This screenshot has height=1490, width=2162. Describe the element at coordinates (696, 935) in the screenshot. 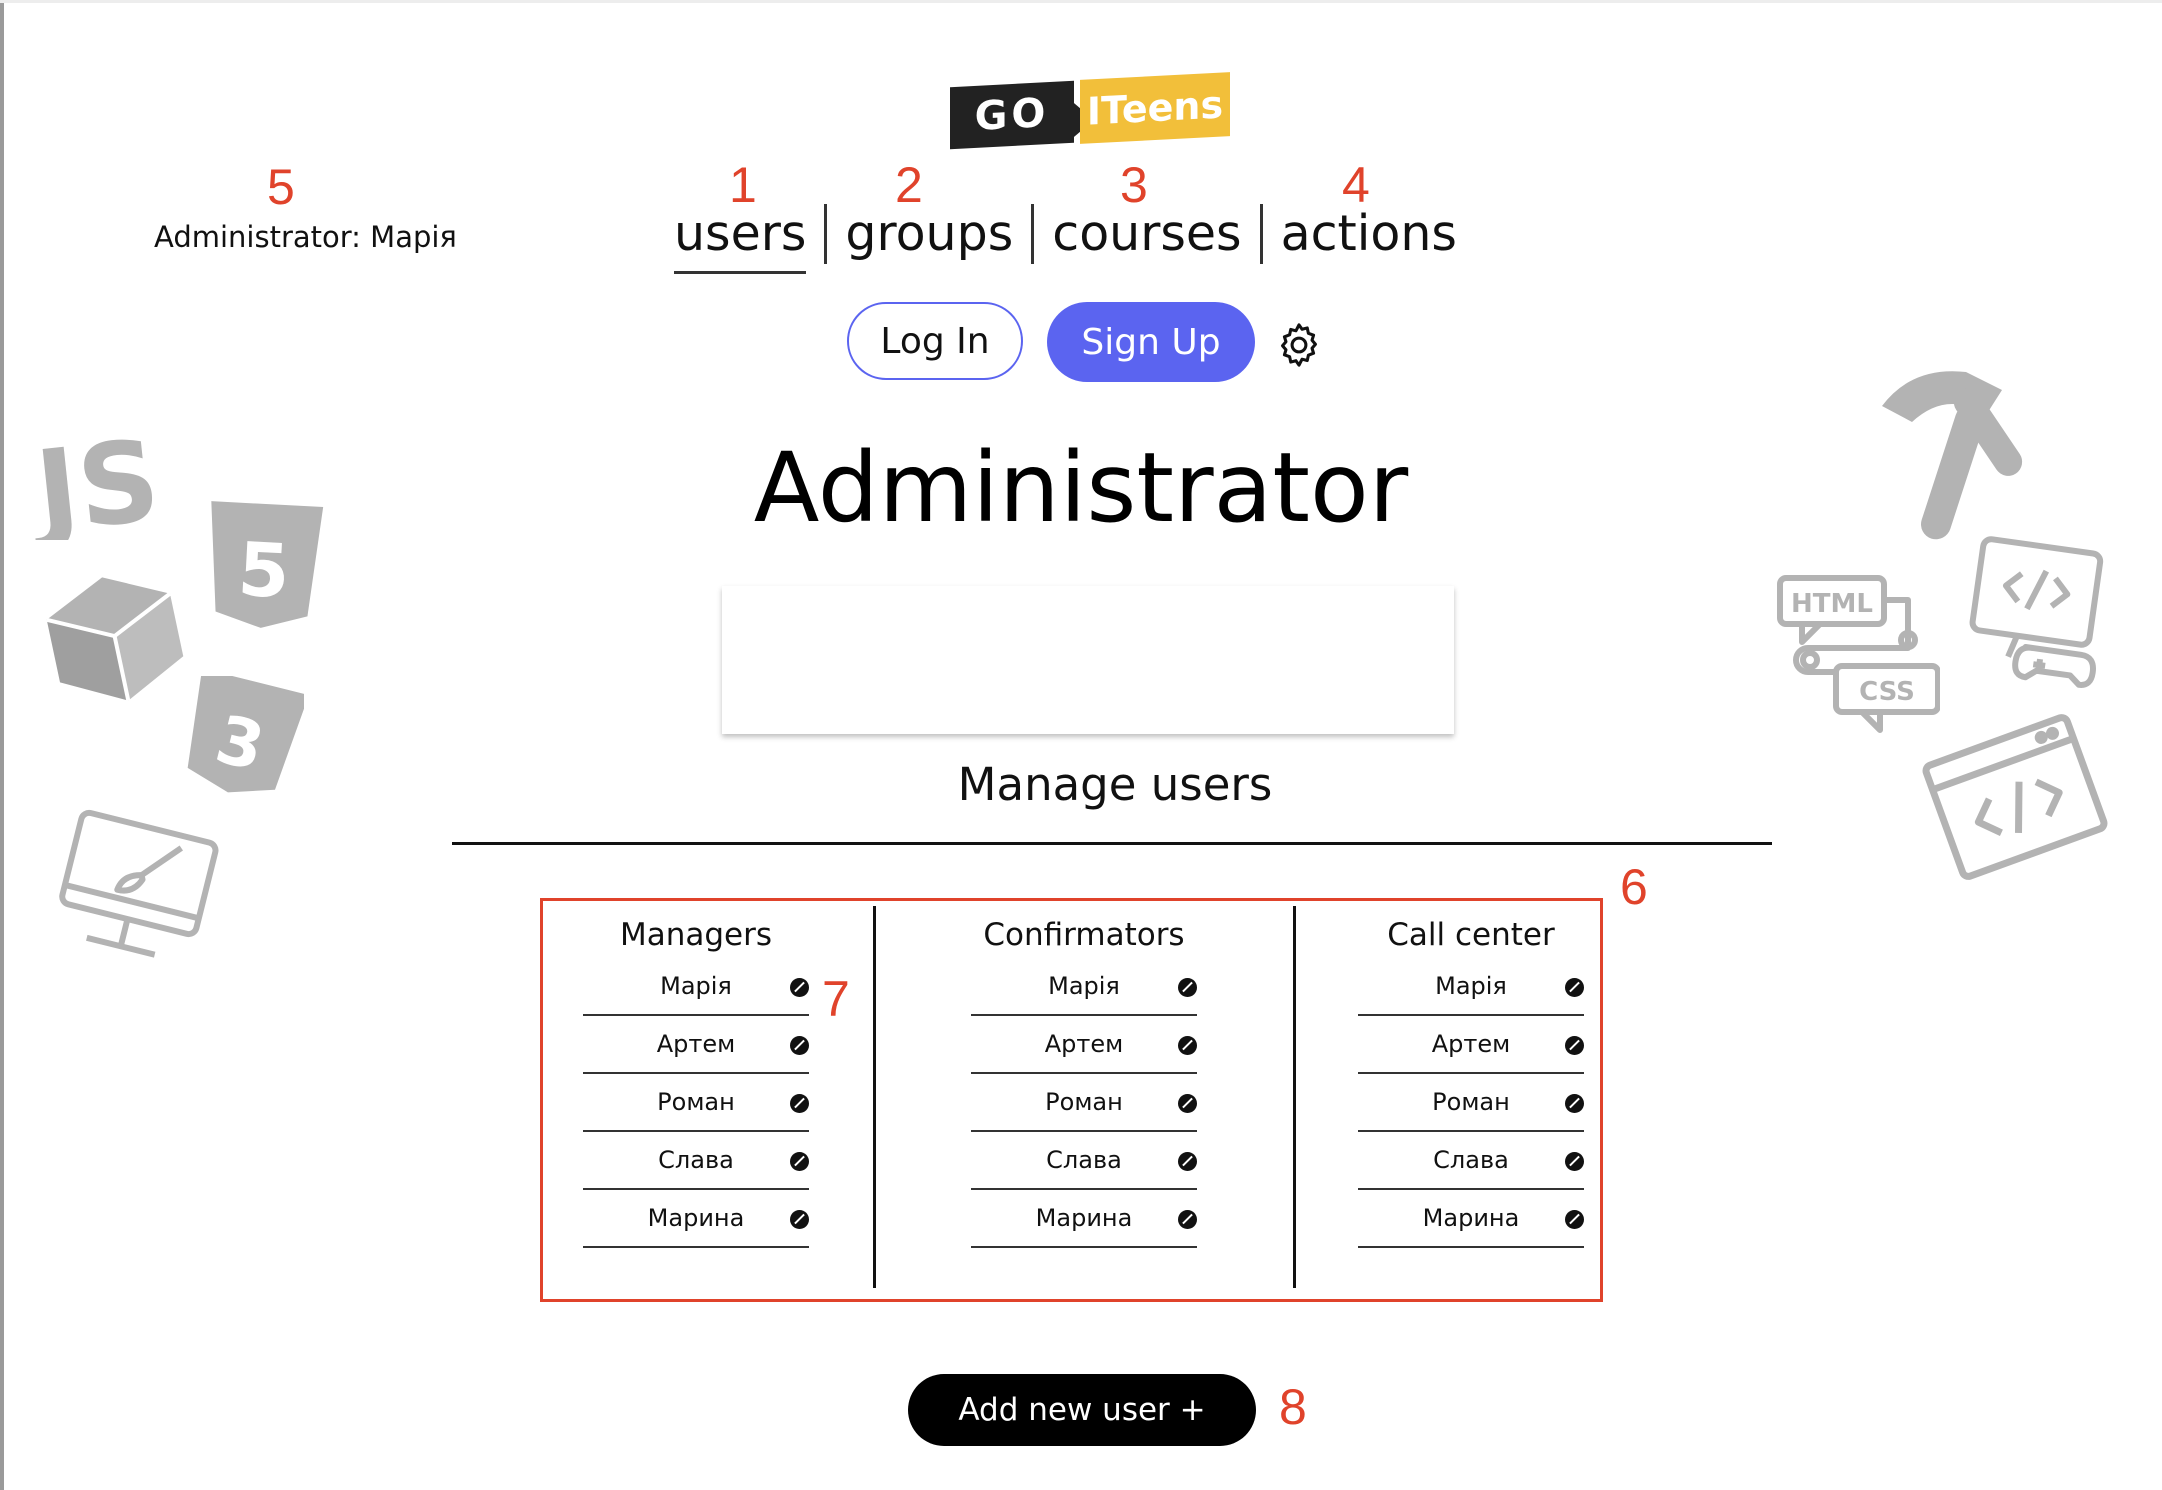

I see `group-title: Managers` at that location.